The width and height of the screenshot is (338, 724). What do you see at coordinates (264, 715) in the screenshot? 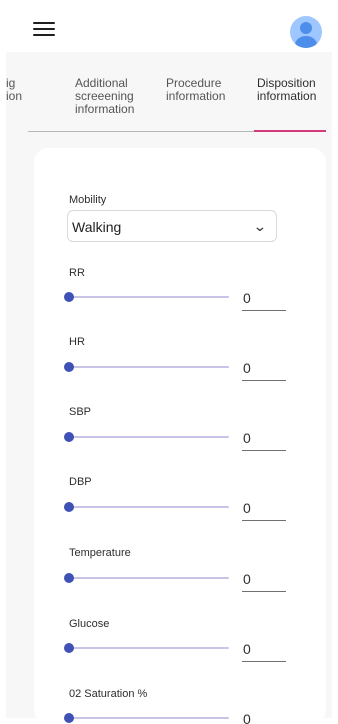
I see `o2-saturation-number-field: 0` at bounding box center [264, 715].